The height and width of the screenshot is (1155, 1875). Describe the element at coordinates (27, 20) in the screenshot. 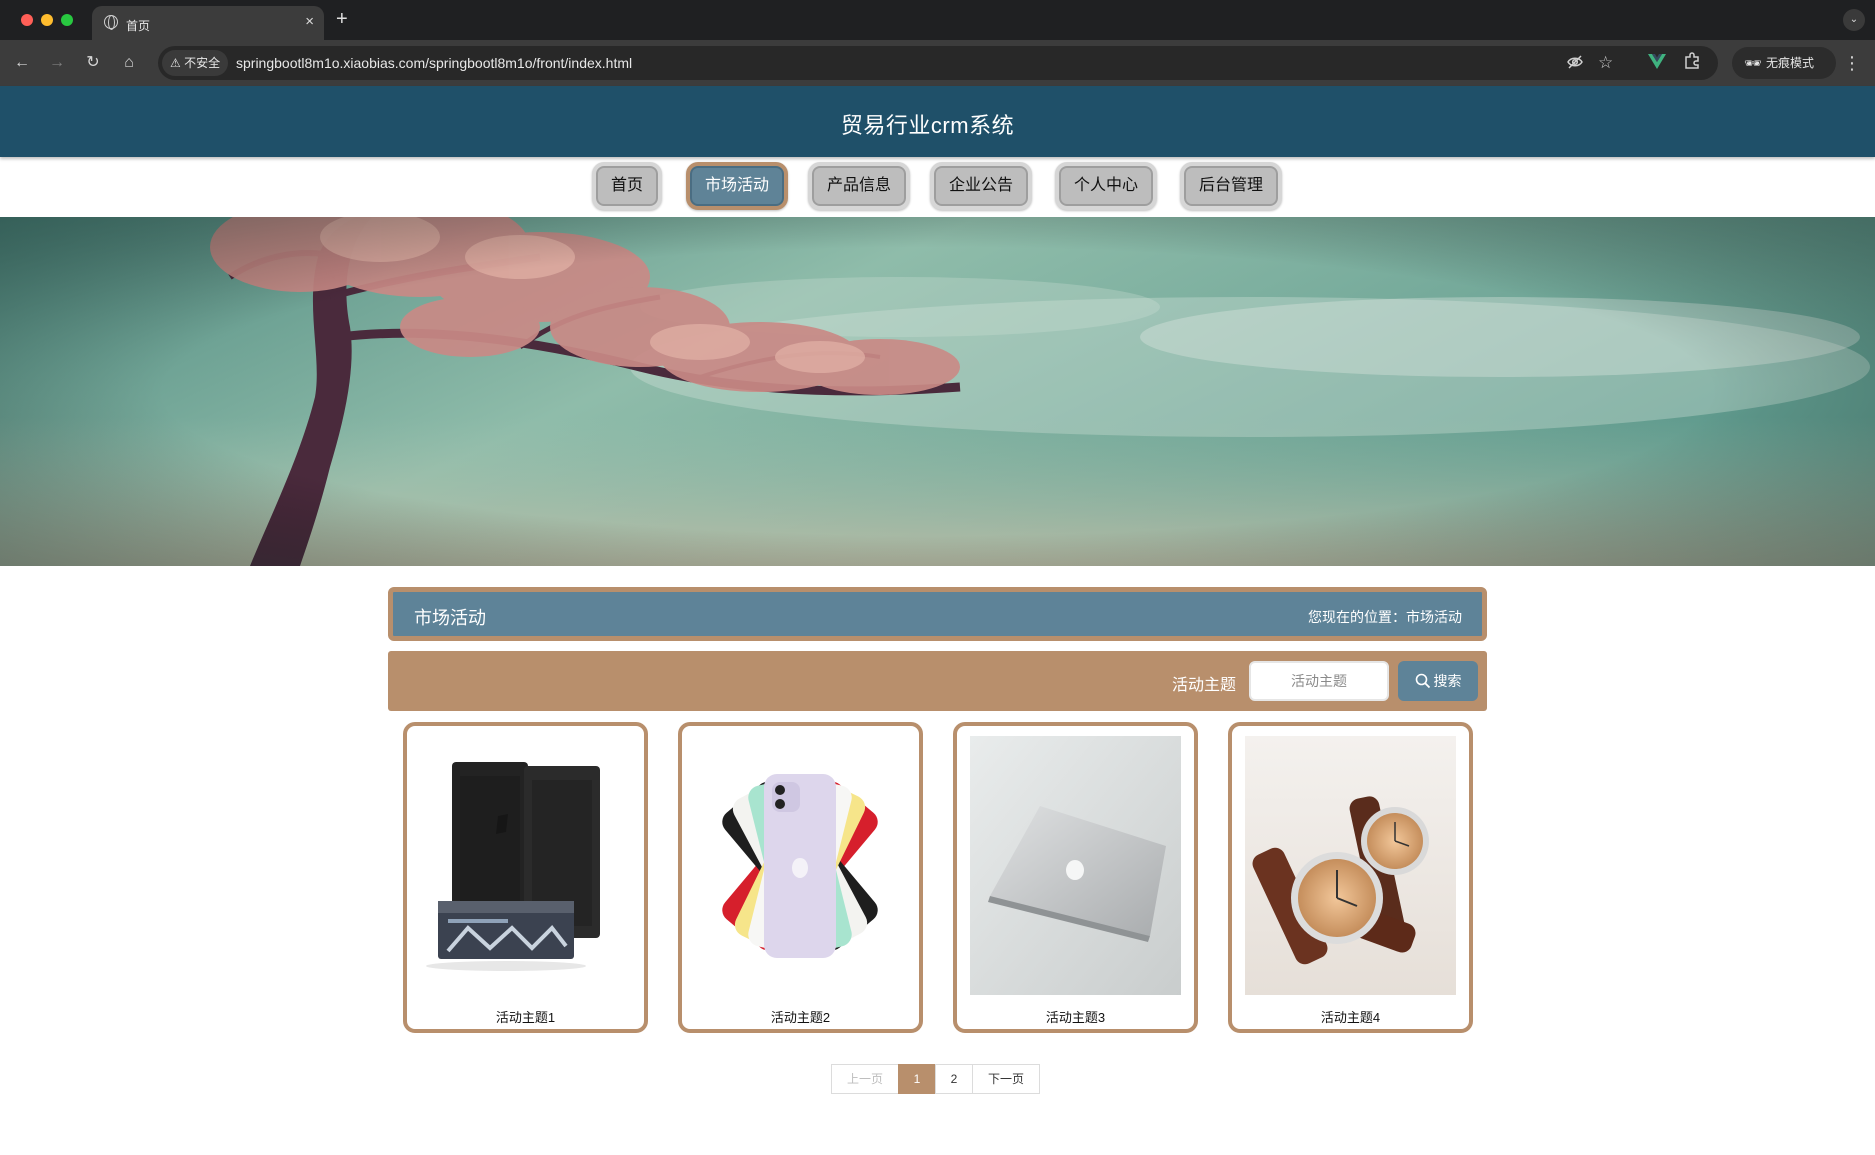

I see `close-window-button` at that location.